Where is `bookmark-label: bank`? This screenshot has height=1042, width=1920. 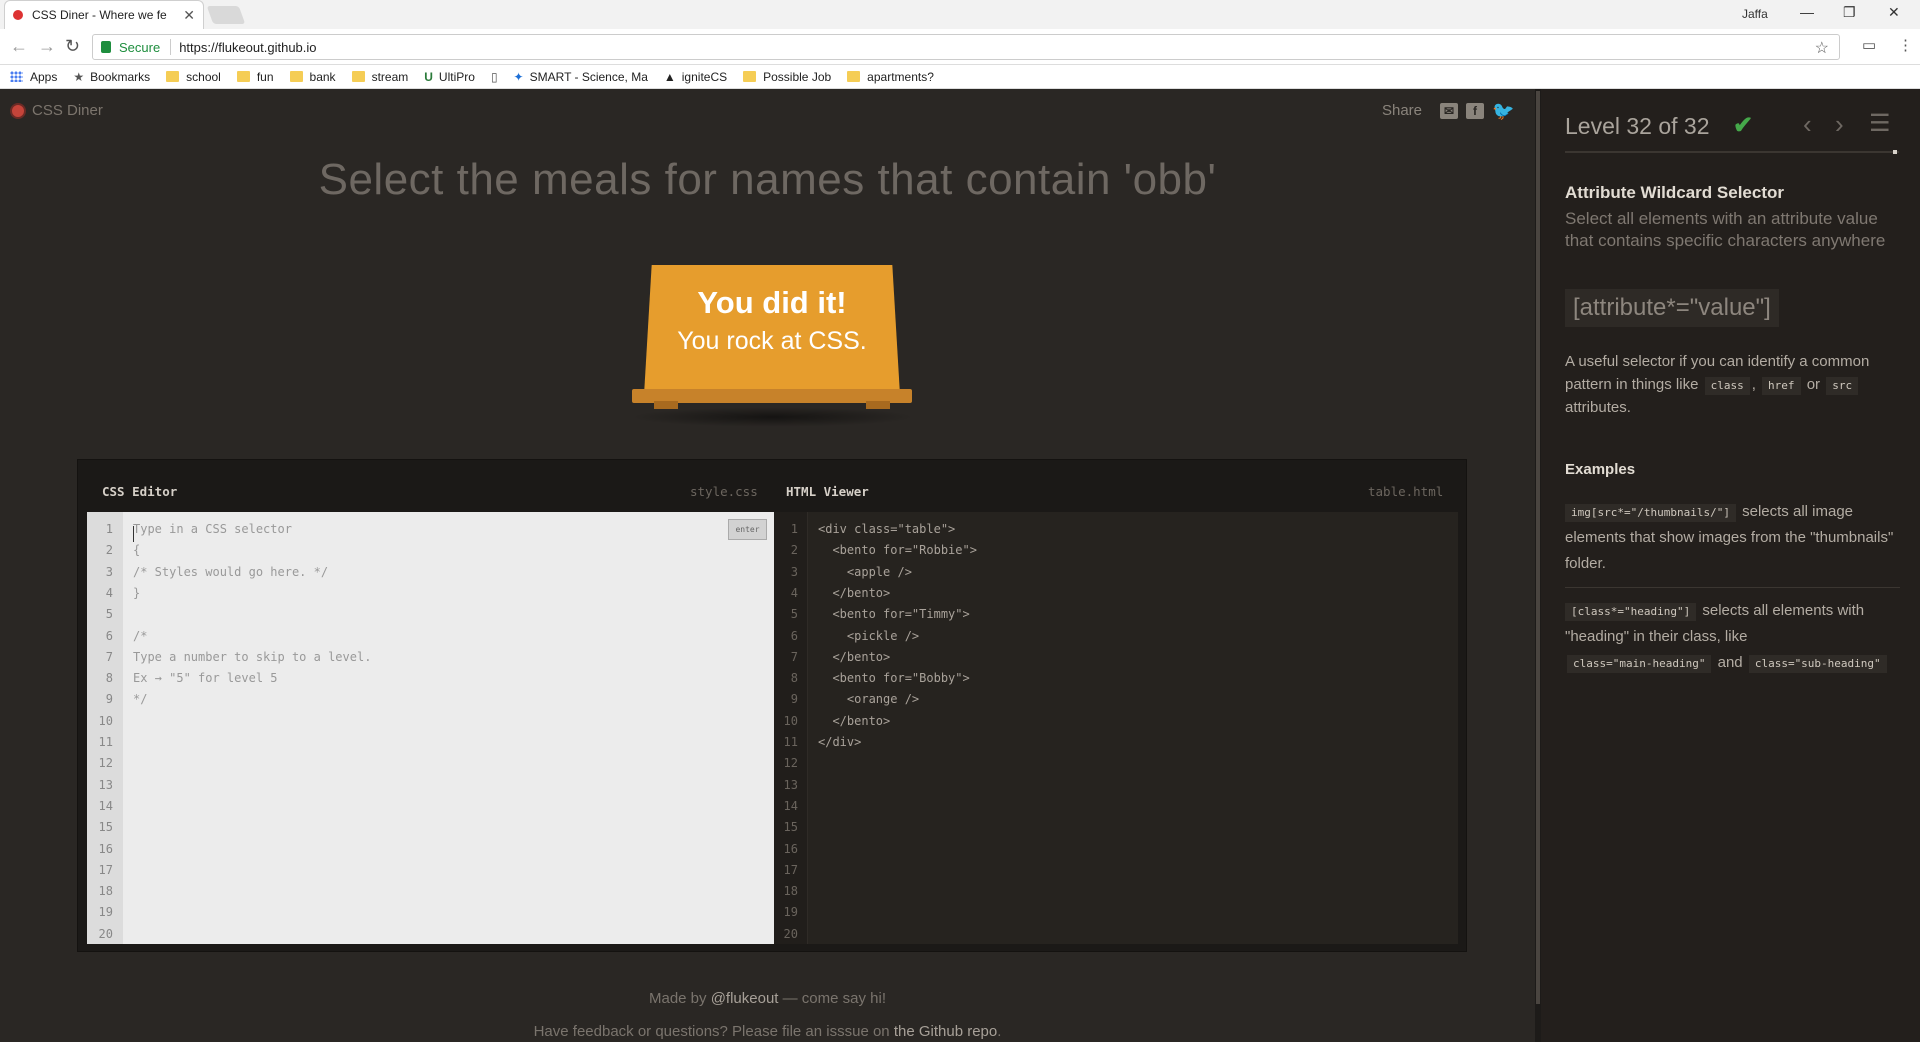 bookmark-label: bank is located at coordinates (322, 76).